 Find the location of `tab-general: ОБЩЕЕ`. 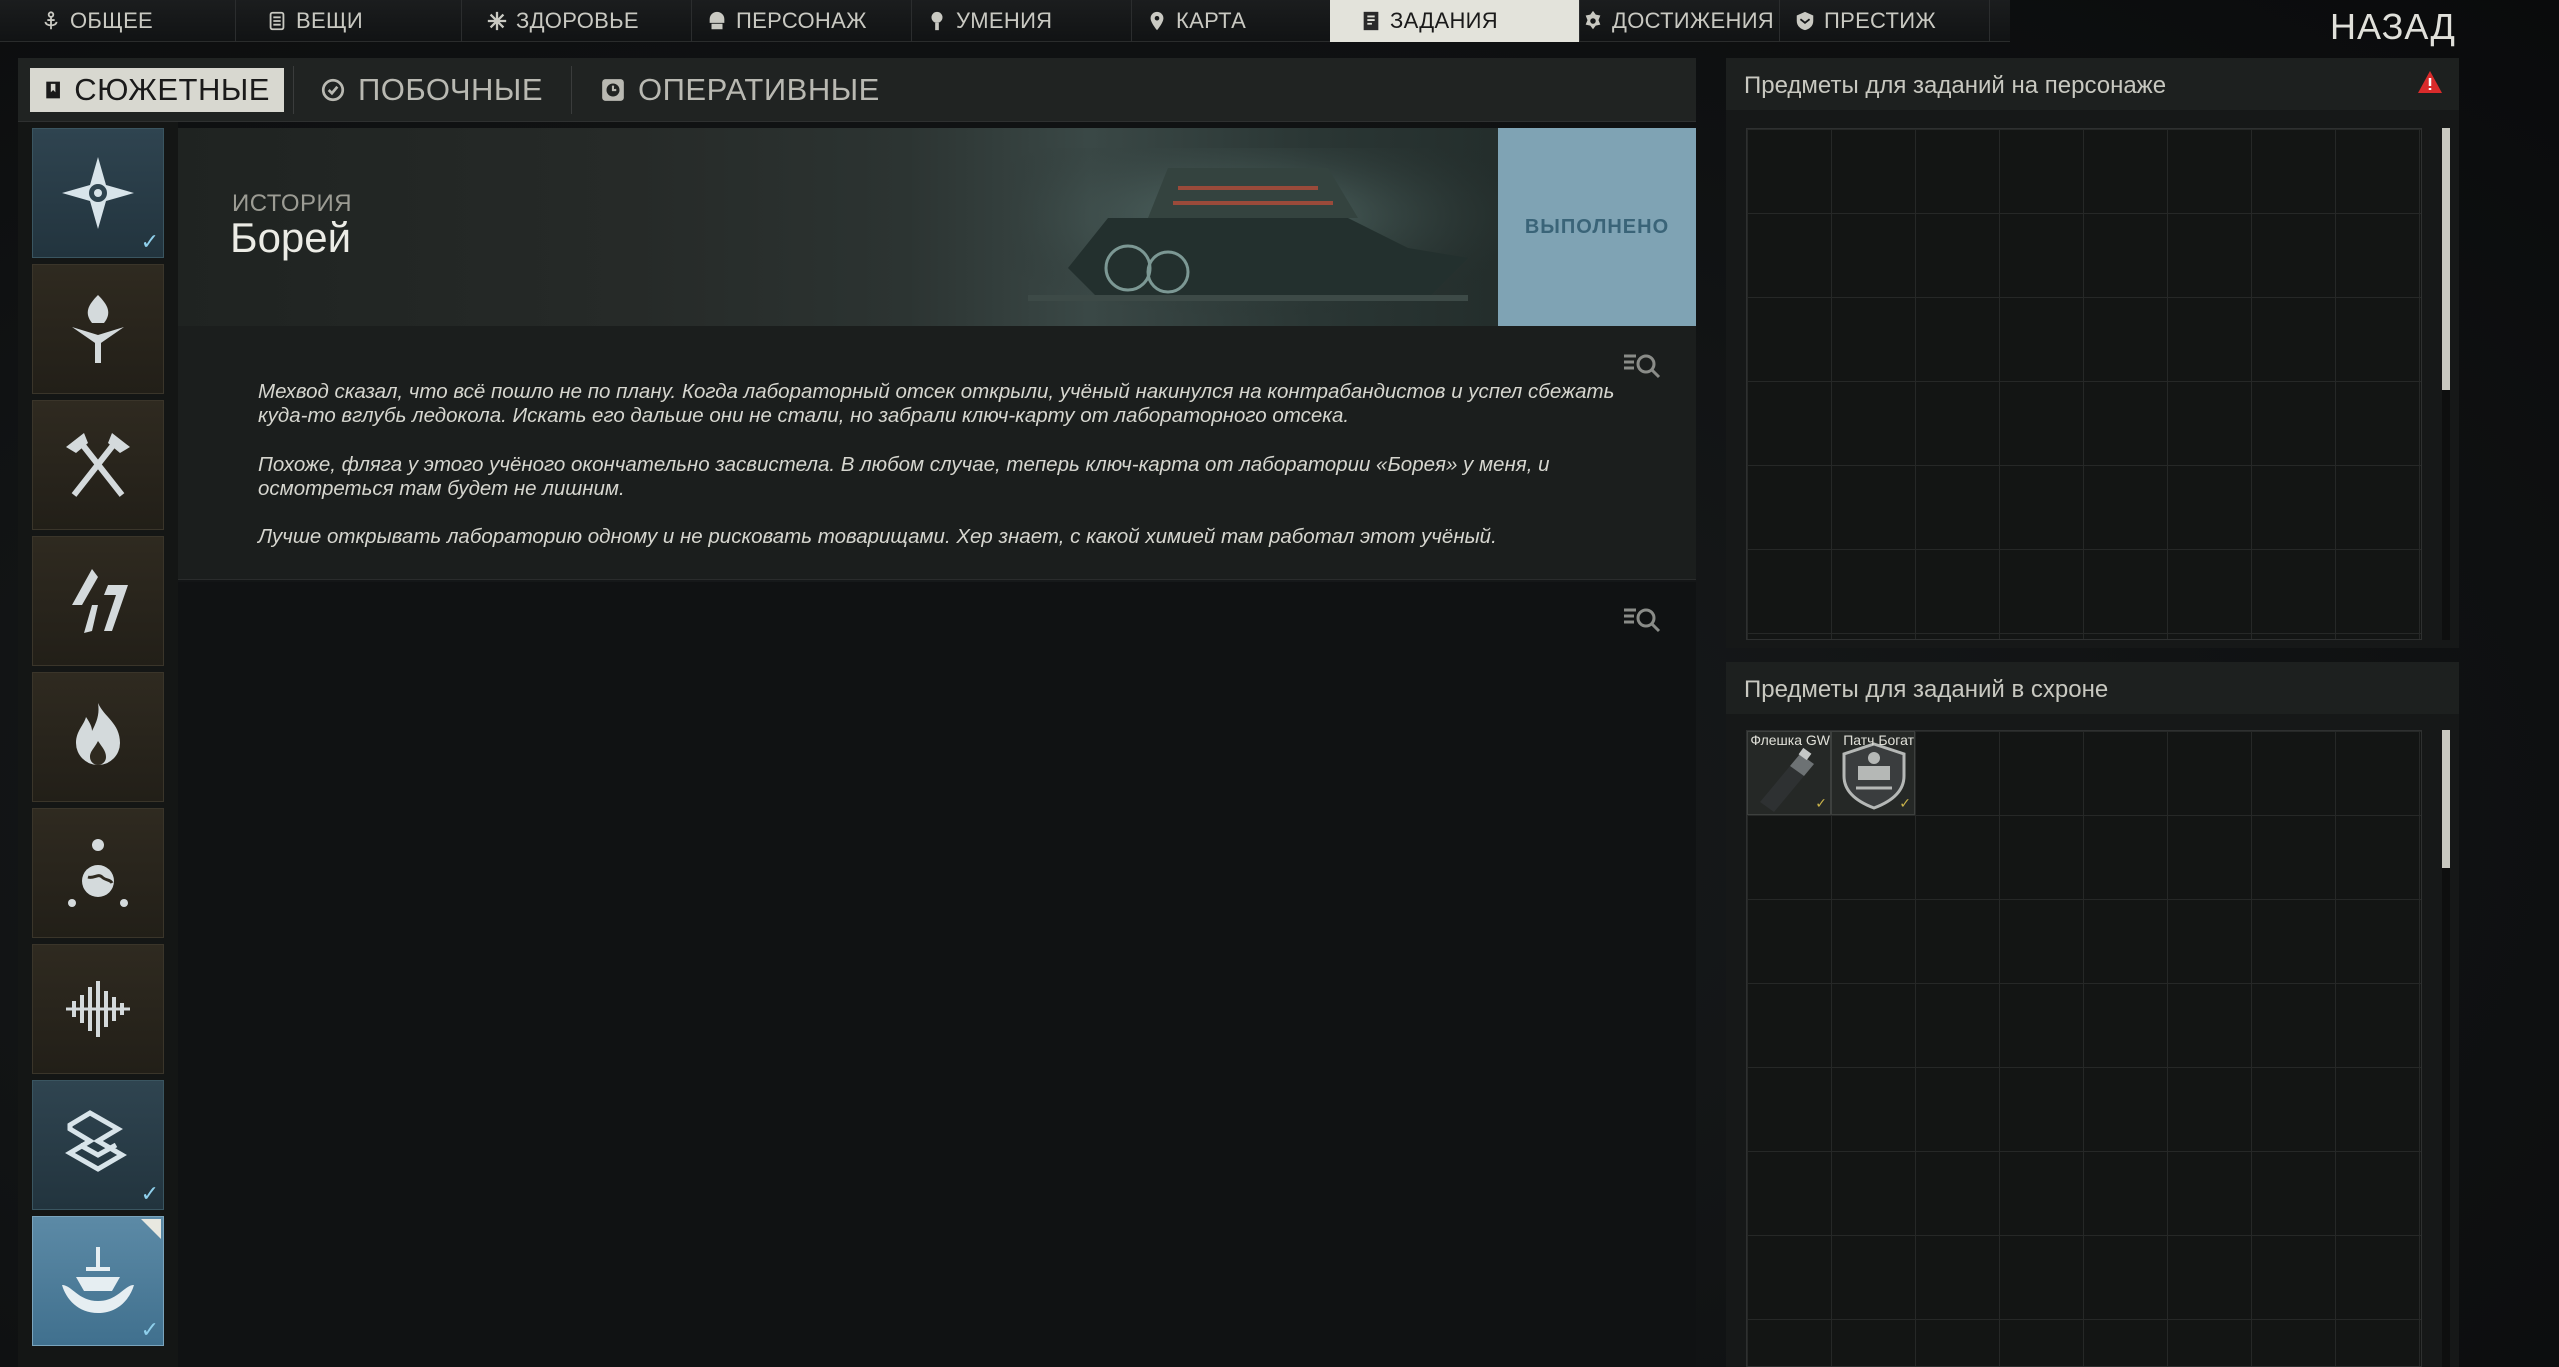

tab-general: ОБЩЕЕ is located at coordinates (131, 21).